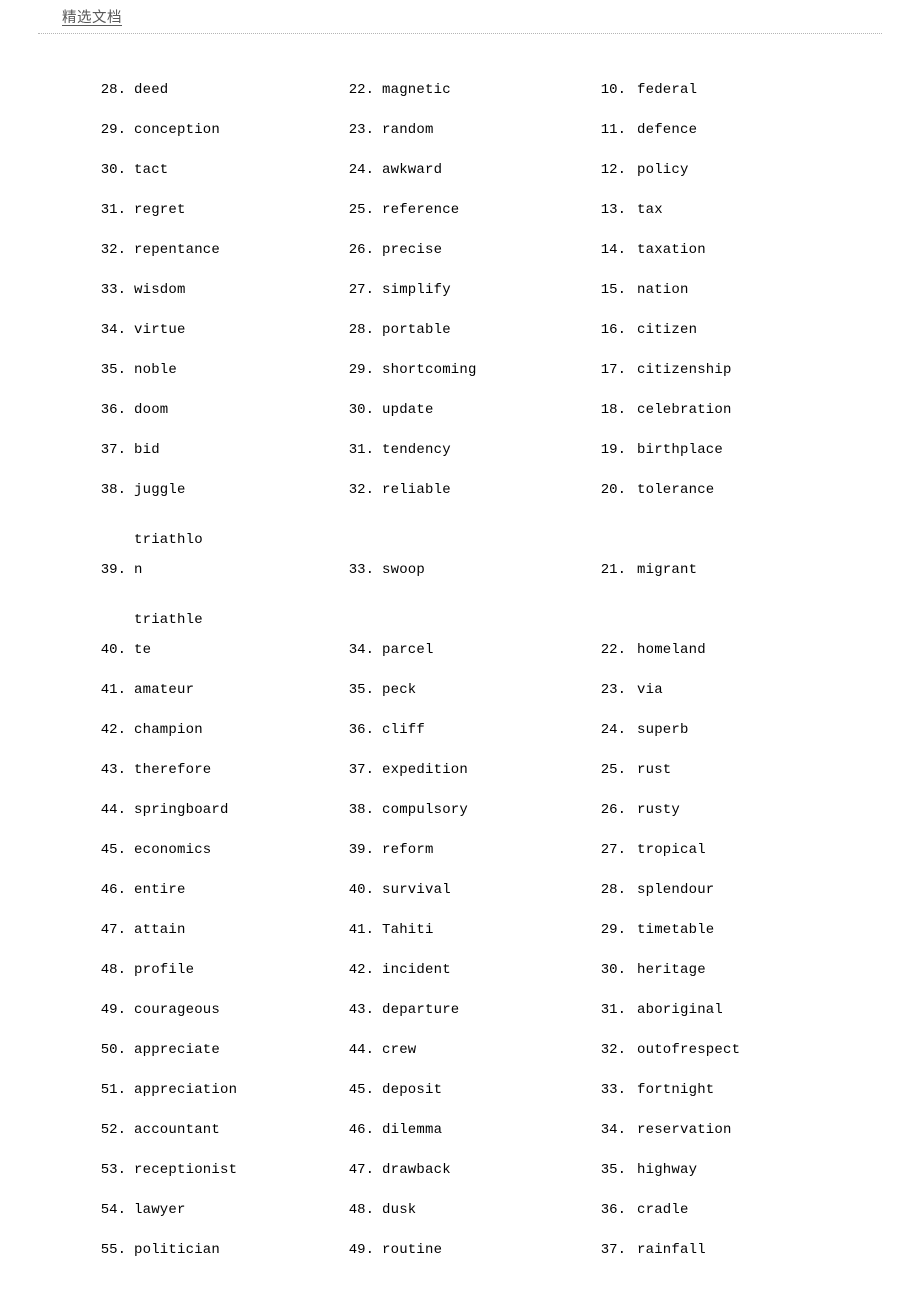 Image resolution: width=920 pixels, height=1303 pixels. Describe the element at coordinates (613, 1050) in the screenshot. I see `list-item-number: 32.` at that location.